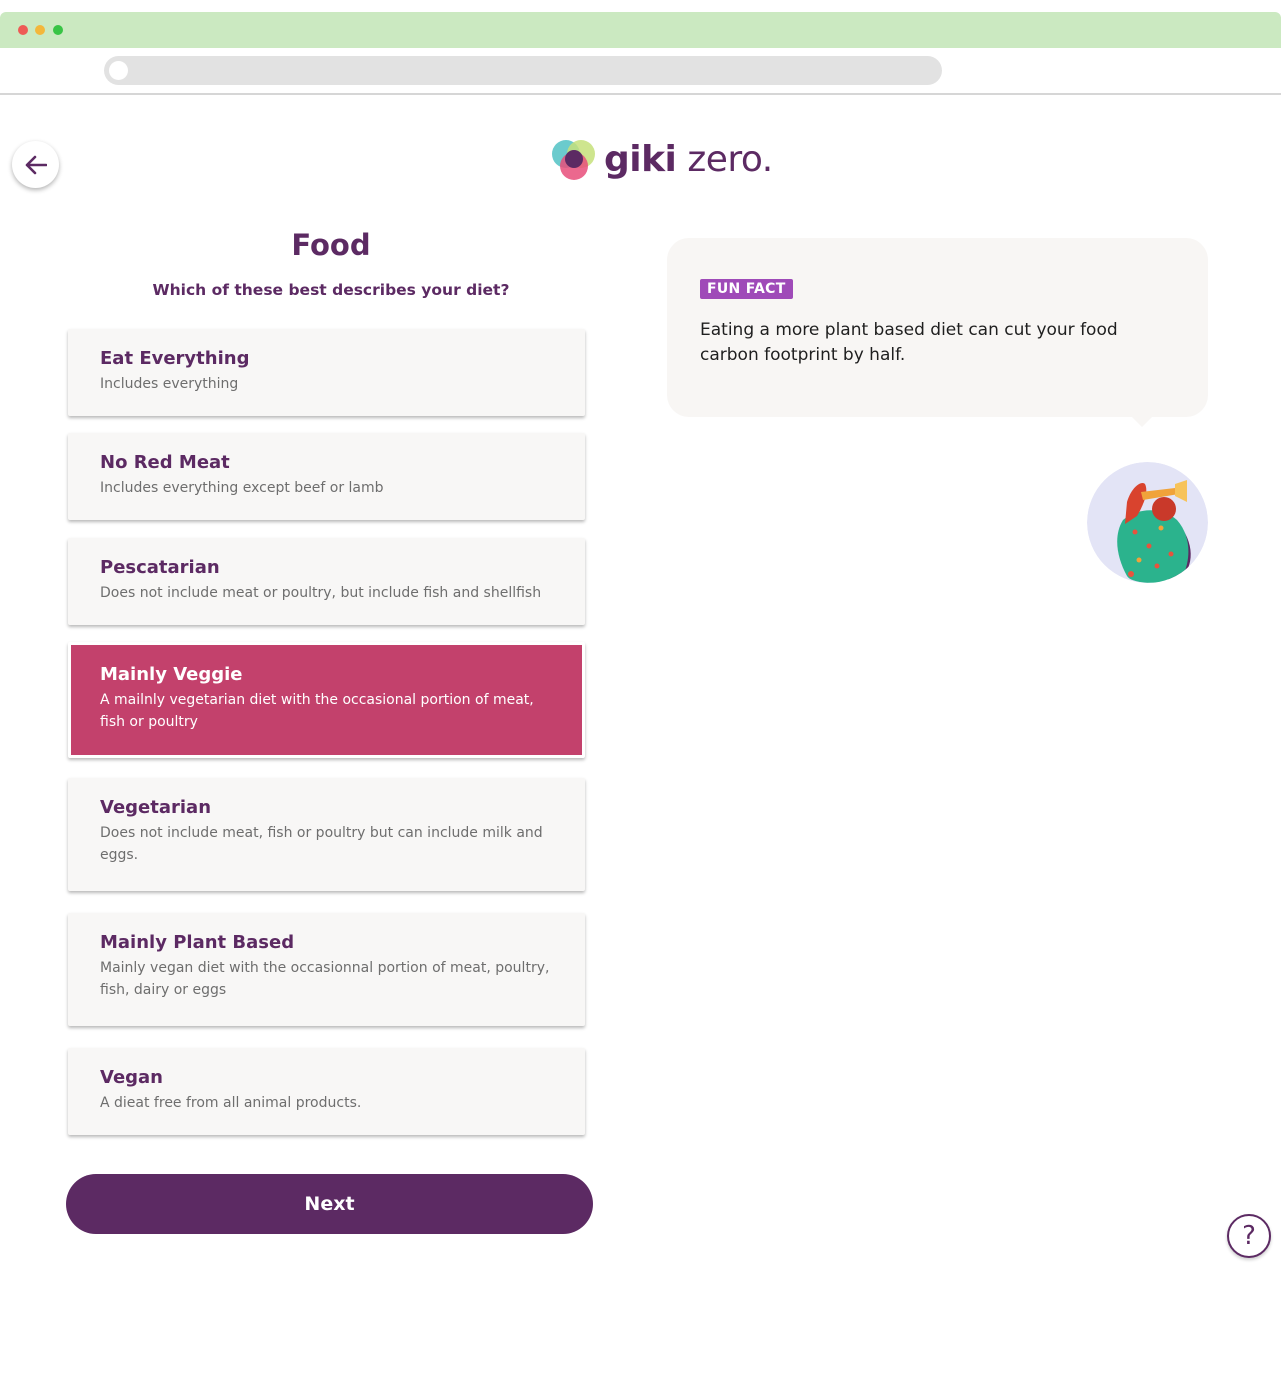 The width and height of the screenshot is (1281, 1396). I want to click on help-button: ?, so click(1249, 1236).